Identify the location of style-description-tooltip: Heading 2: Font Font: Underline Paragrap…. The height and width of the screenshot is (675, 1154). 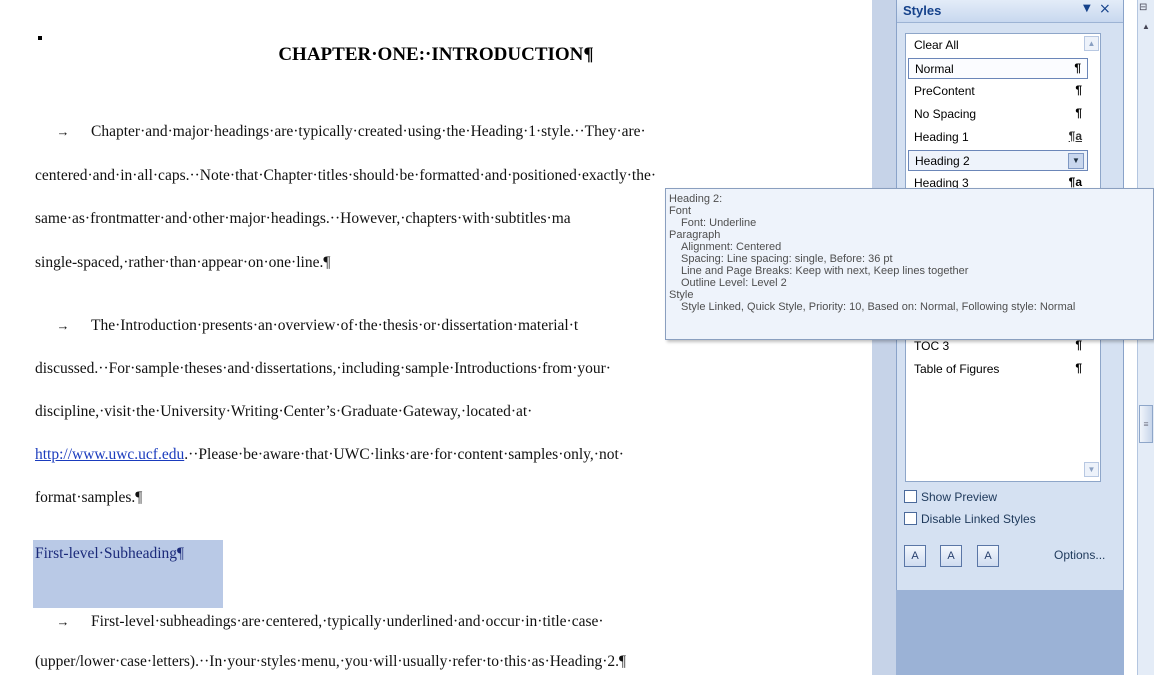
(909, 264).